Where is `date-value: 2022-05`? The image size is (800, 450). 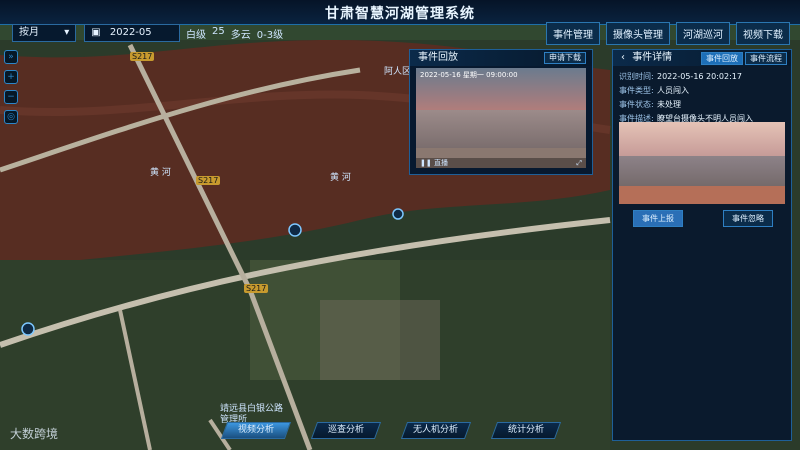 date-value: 2022-05 is located at coordinates (130, 32).